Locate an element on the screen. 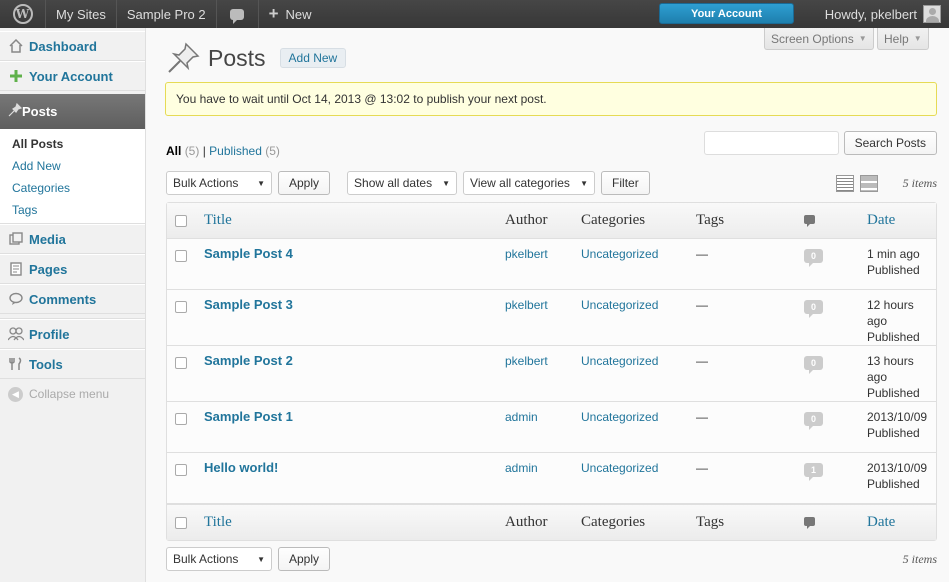  excerpt-view-icon is located at coordinates (869, 183).